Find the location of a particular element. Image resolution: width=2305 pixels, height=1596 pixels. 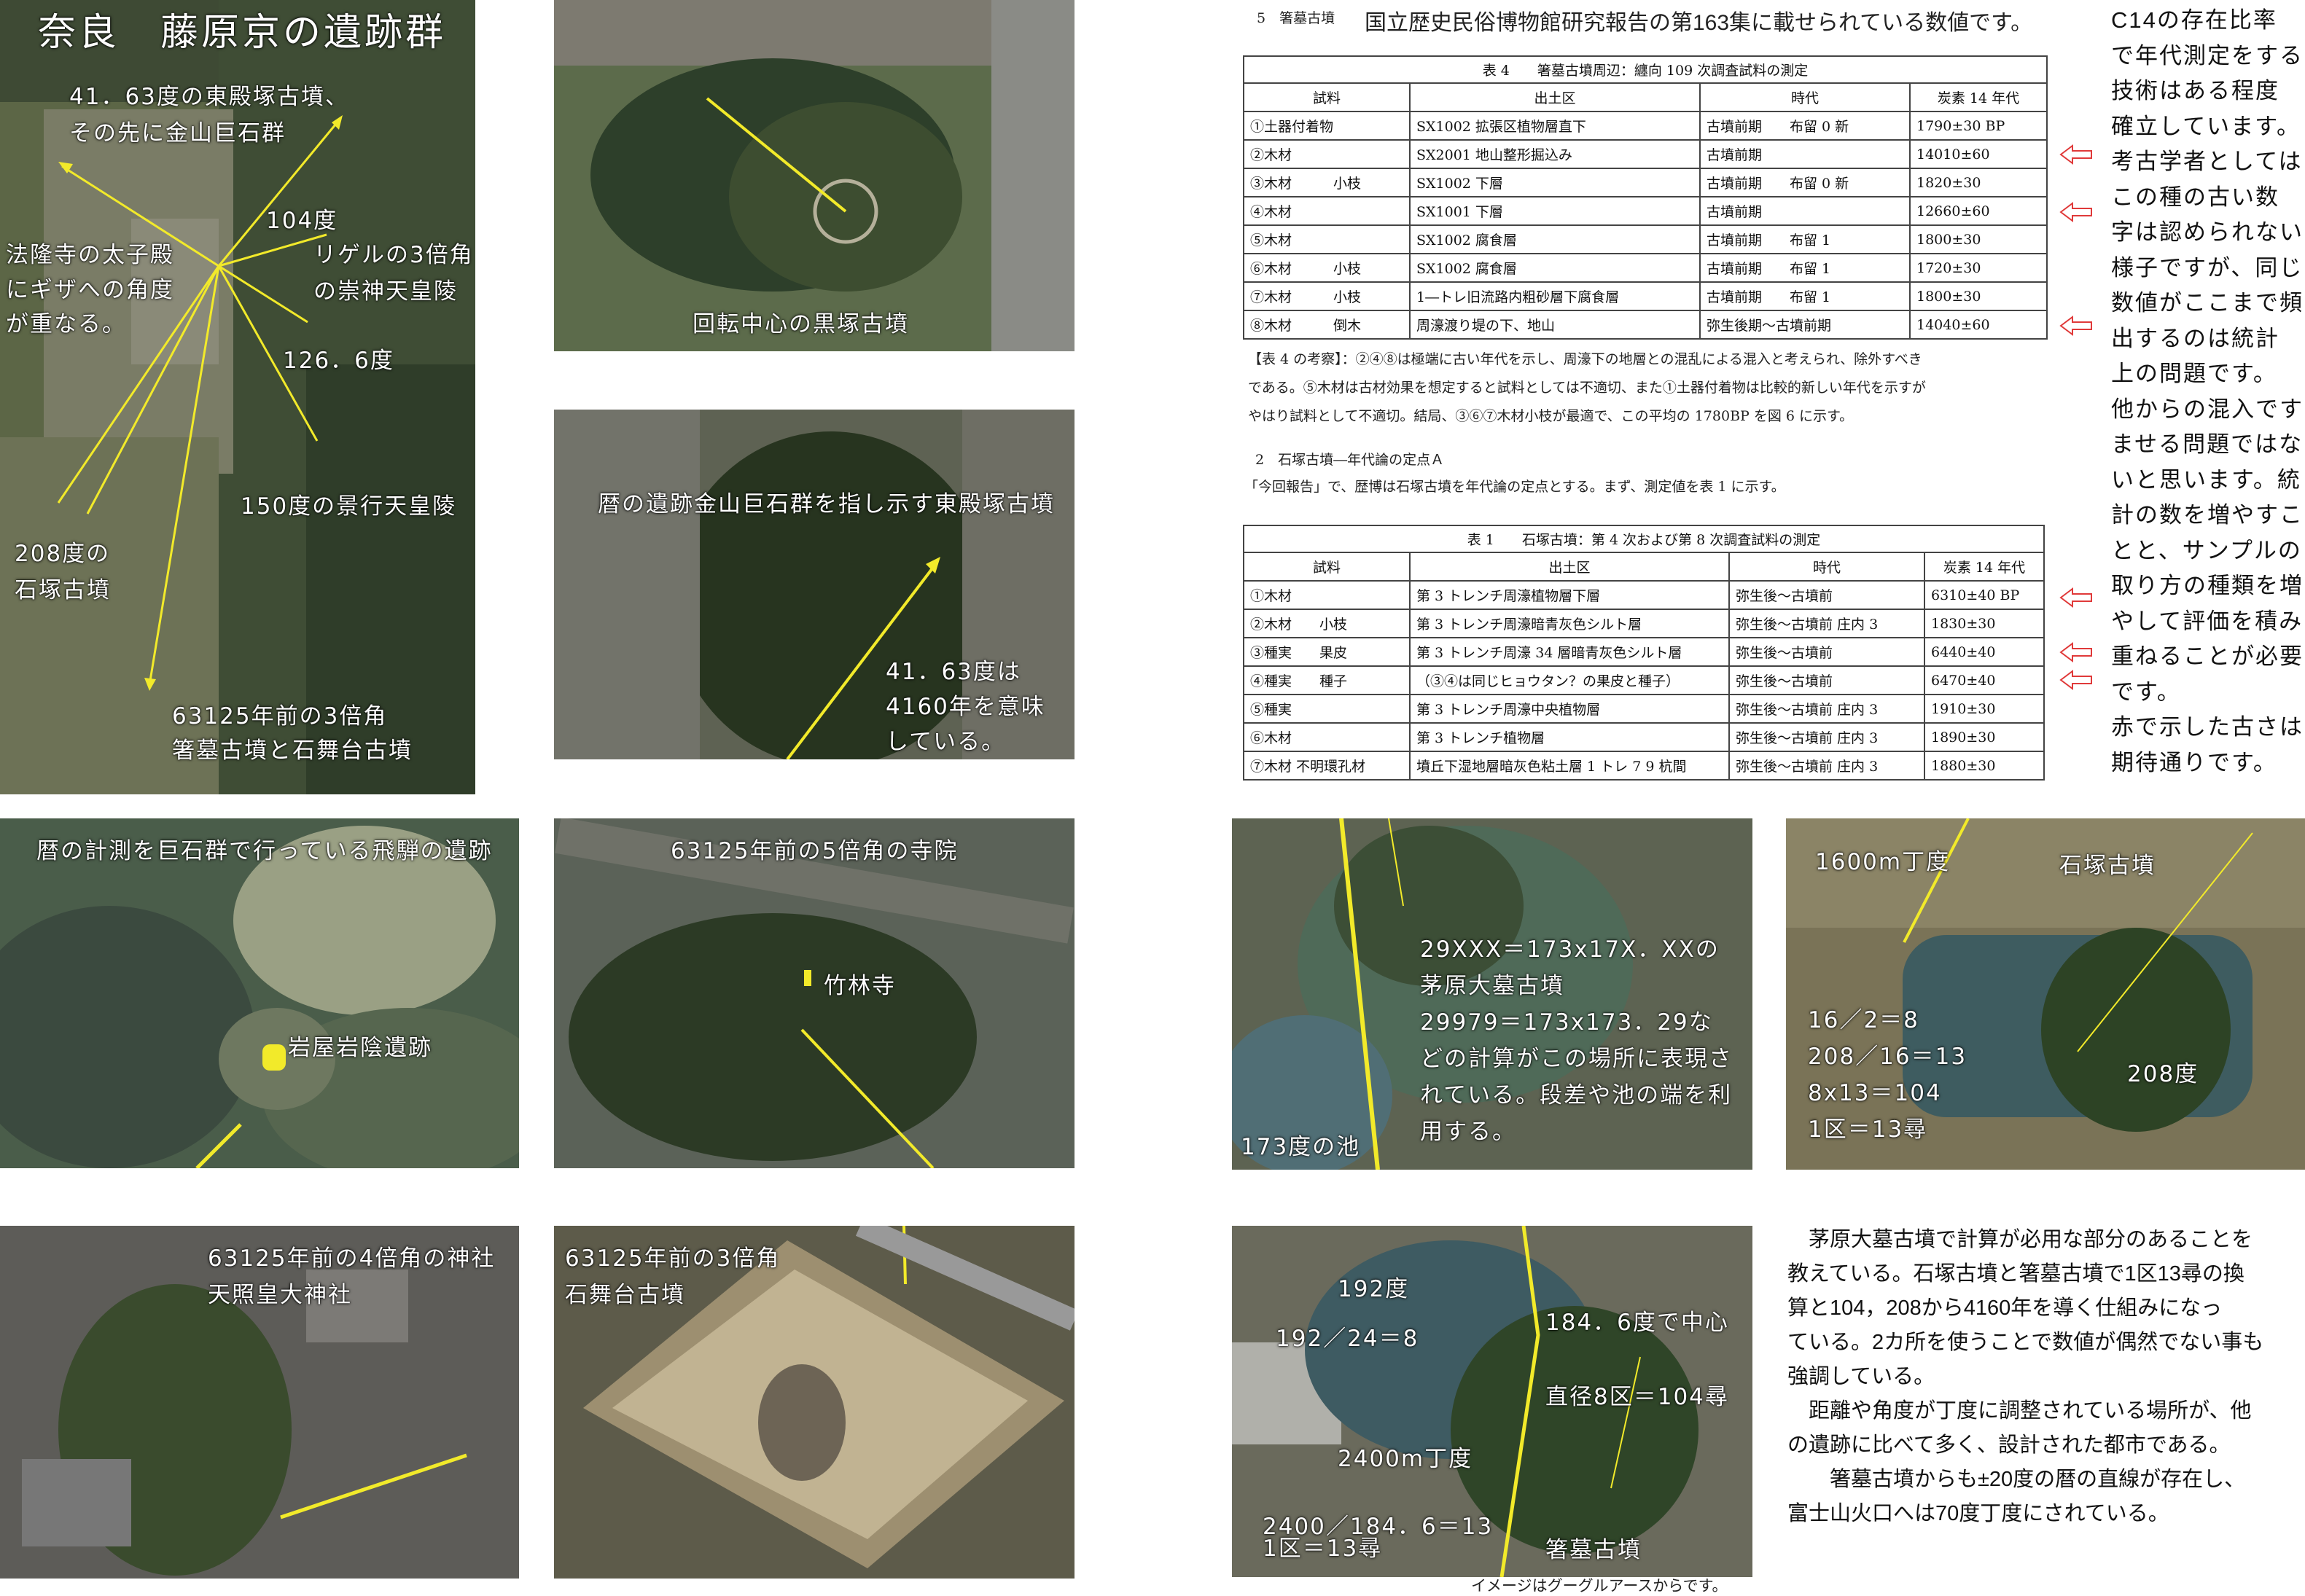

table-1-caption: 表 1 石塚古墳：第 4 次および第 8 次調査試料の測定 is located at coordinates (1644, 538).